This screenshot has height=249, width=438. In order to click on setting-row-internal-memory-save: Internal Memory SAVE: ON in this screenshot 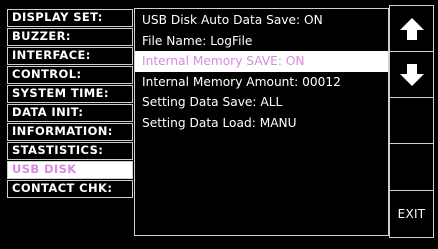, I will do `click(261, 61)`.